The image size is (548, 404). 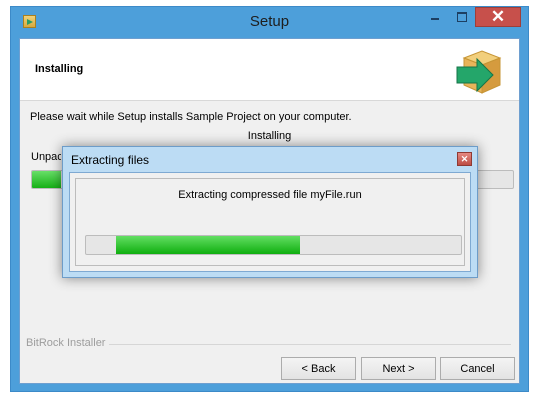 I want to click on unpacking-label: Unpacking files, so click(x=46, y=157).